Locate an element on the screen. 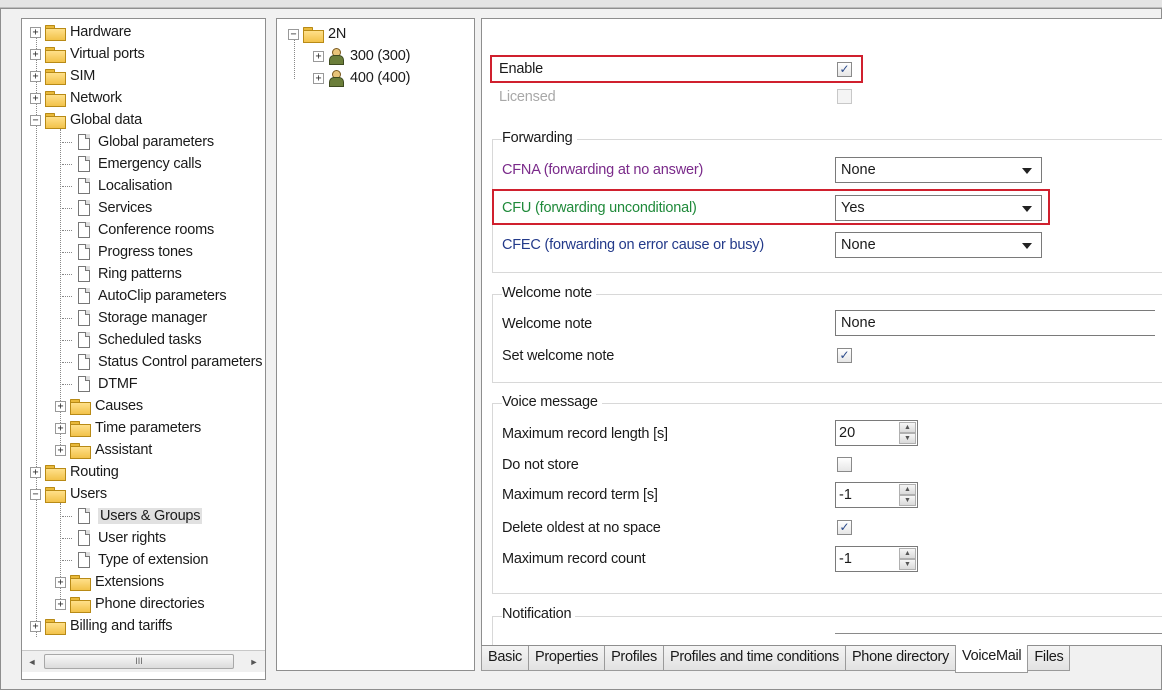 The image size is (1162, 690). folder-open-icon is located at coordinates (55, 495).